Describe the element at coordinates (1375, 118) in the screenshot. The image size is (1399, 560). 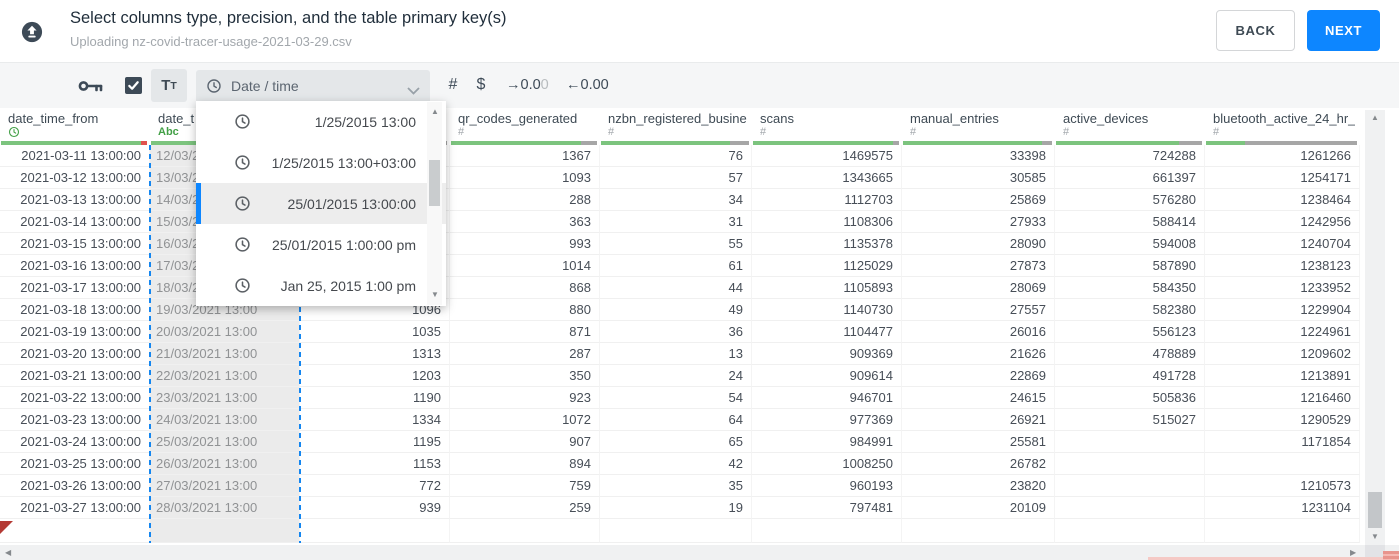
I see `scroll-up-button: ▲` at that location.